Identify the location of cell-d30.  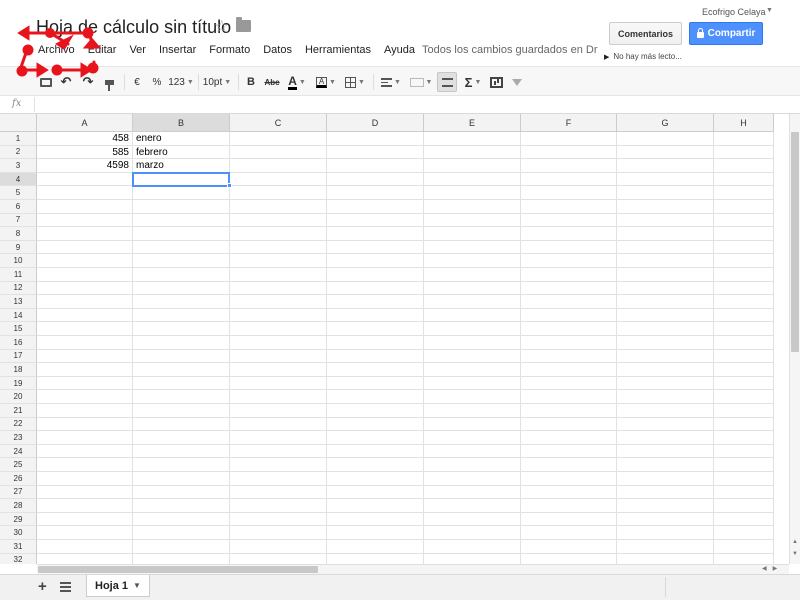
(375, 533).